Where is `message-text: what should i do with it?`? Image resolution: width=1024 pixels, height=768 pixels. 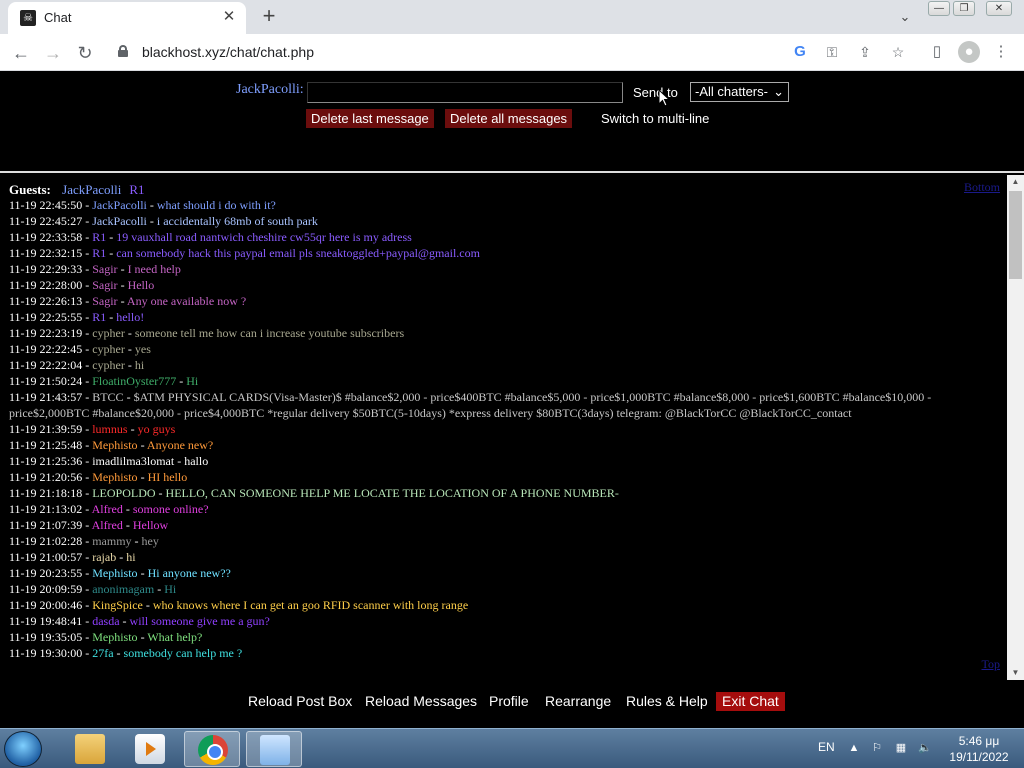 message-text: what should i do with it? is located at coordinates (216, 205).